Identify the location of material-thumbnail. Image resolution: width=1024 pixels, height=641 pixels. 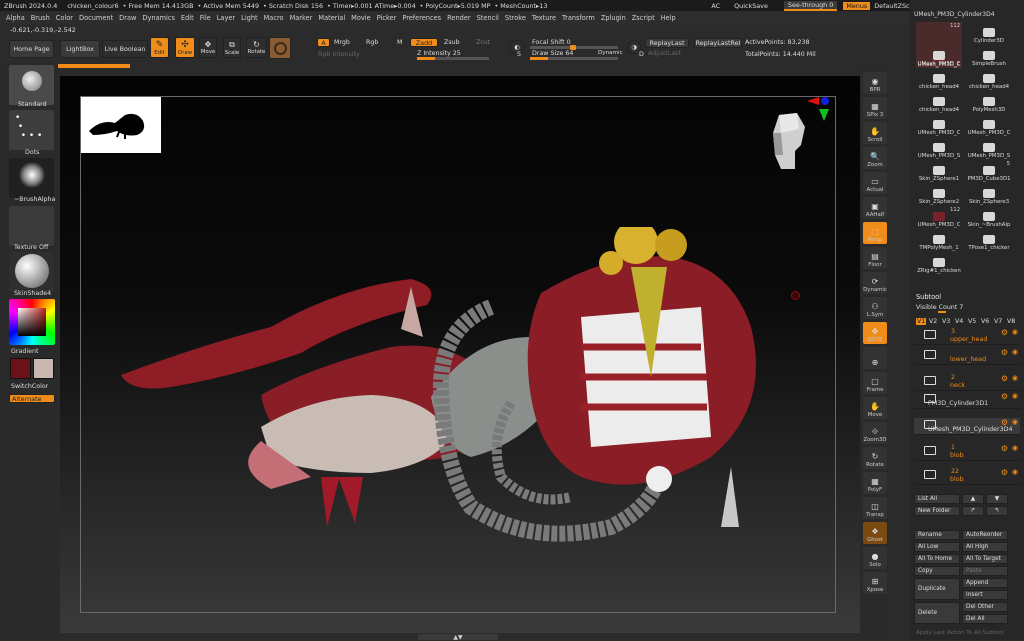
(31, 272).